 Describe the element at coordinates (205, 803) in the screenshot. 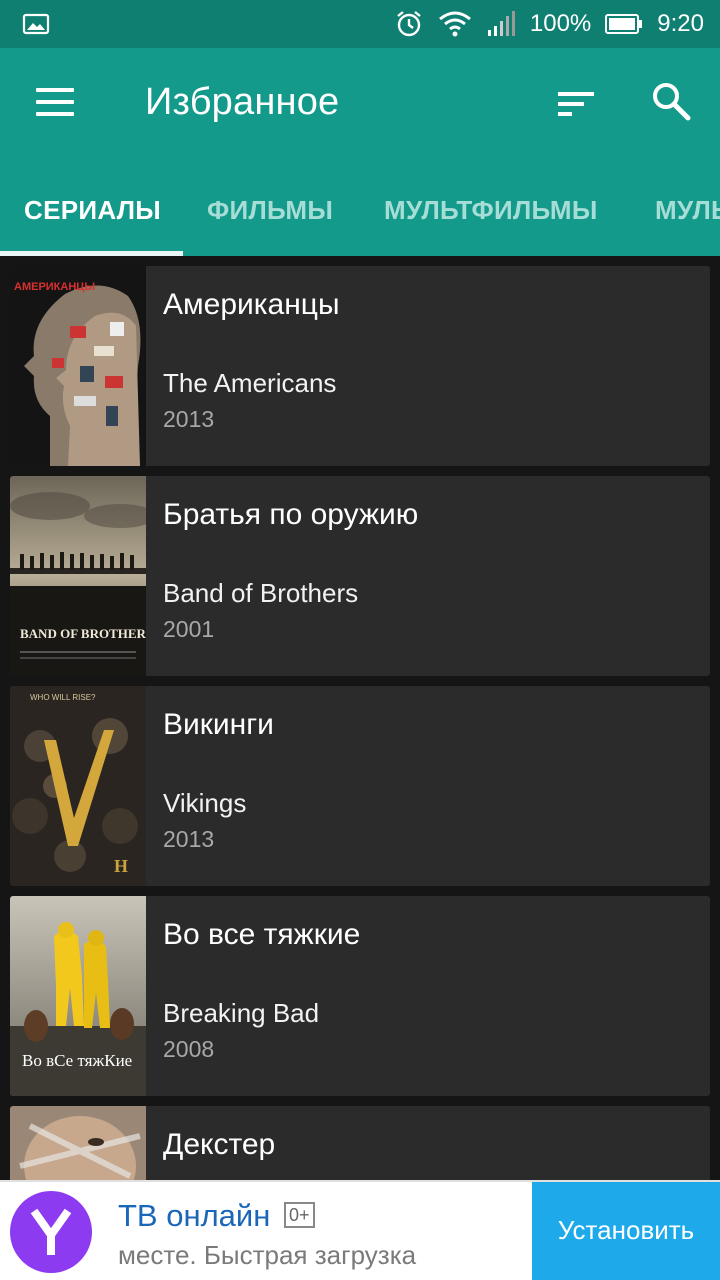

I see `item-original-title: Vikings` at that location.